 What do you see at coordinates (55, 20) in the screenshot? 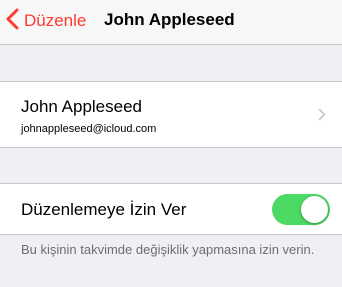
I see `back-button-label: Düzenle` at bounding box center [55, 20].